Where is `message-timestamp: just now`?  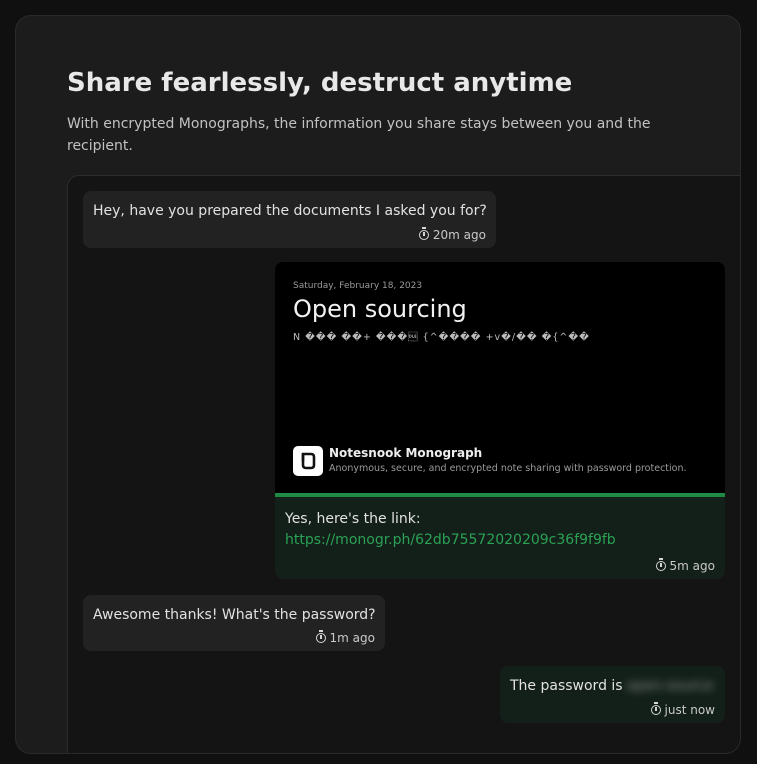
message-timestamp: just now is located at coordinates (682, 709).